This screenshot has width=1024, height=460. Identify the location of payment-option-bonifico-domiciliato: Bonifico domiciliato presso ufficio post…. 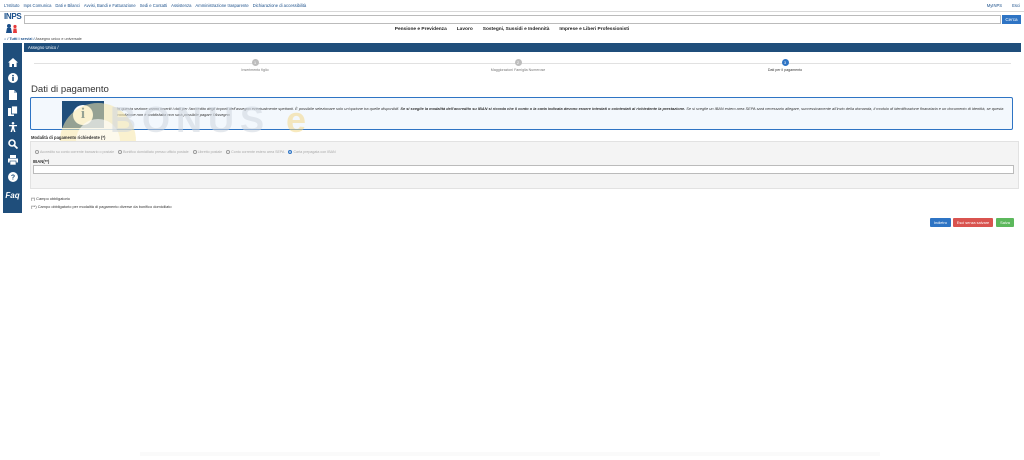
(153, 152).